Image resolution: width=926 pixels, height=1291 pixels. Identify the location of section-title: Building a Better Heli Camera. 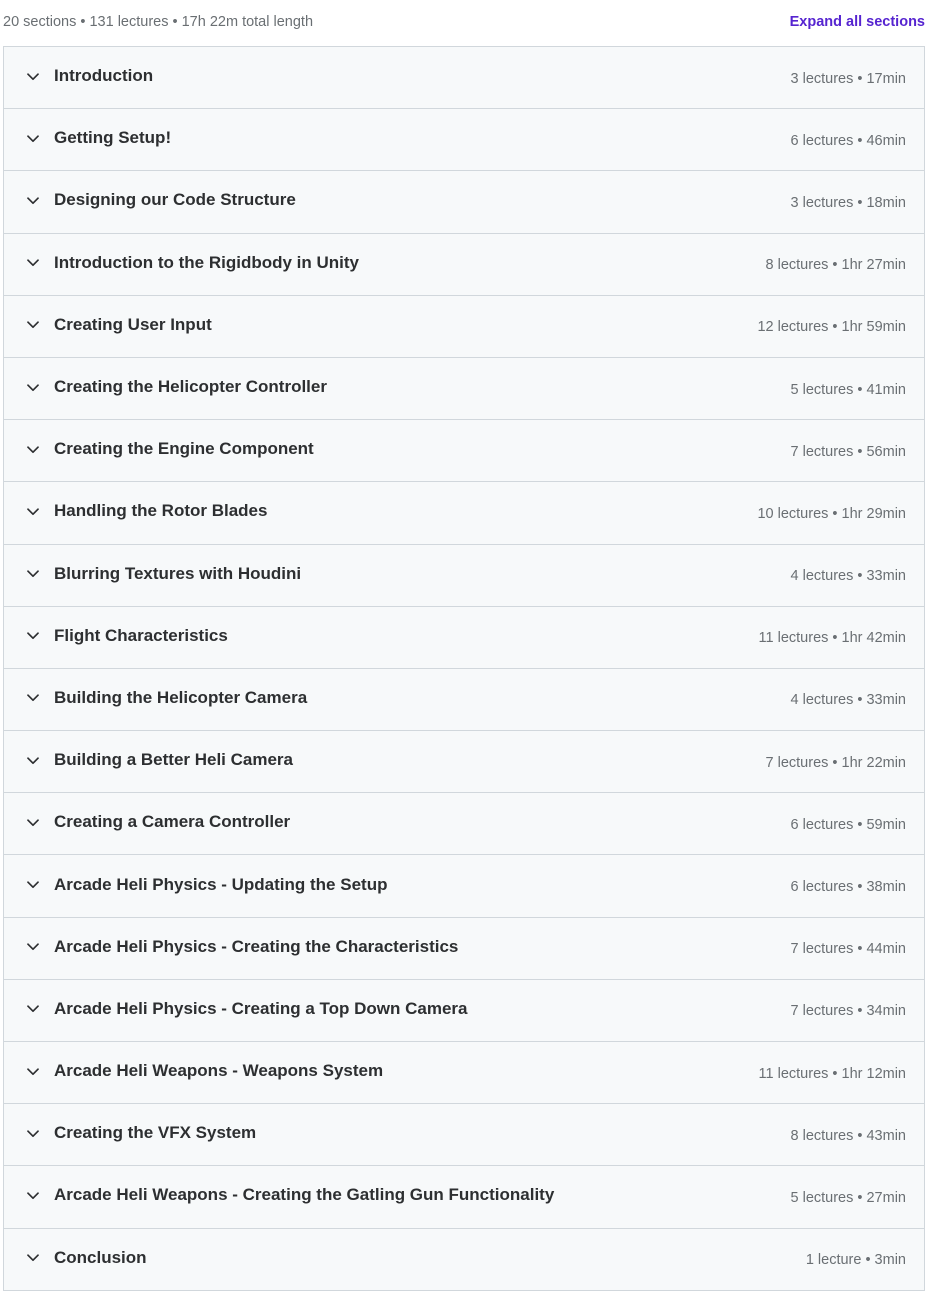
(174, 760).